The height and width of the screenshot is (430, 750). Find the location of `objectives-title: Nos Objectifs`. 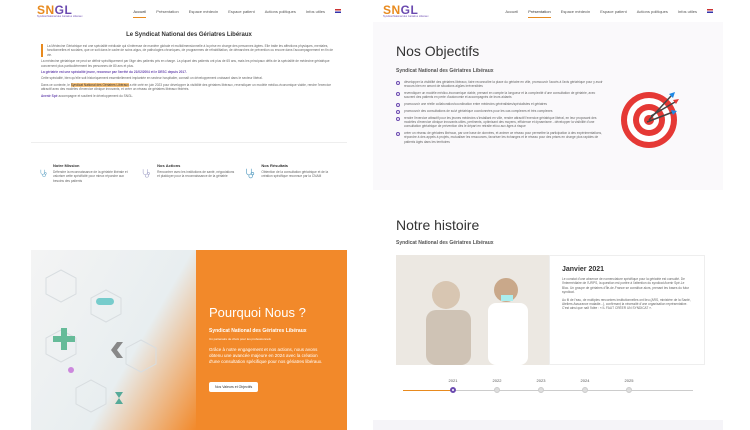

objectives-title: Nos Objectifs is located at coordinates (438, 51).